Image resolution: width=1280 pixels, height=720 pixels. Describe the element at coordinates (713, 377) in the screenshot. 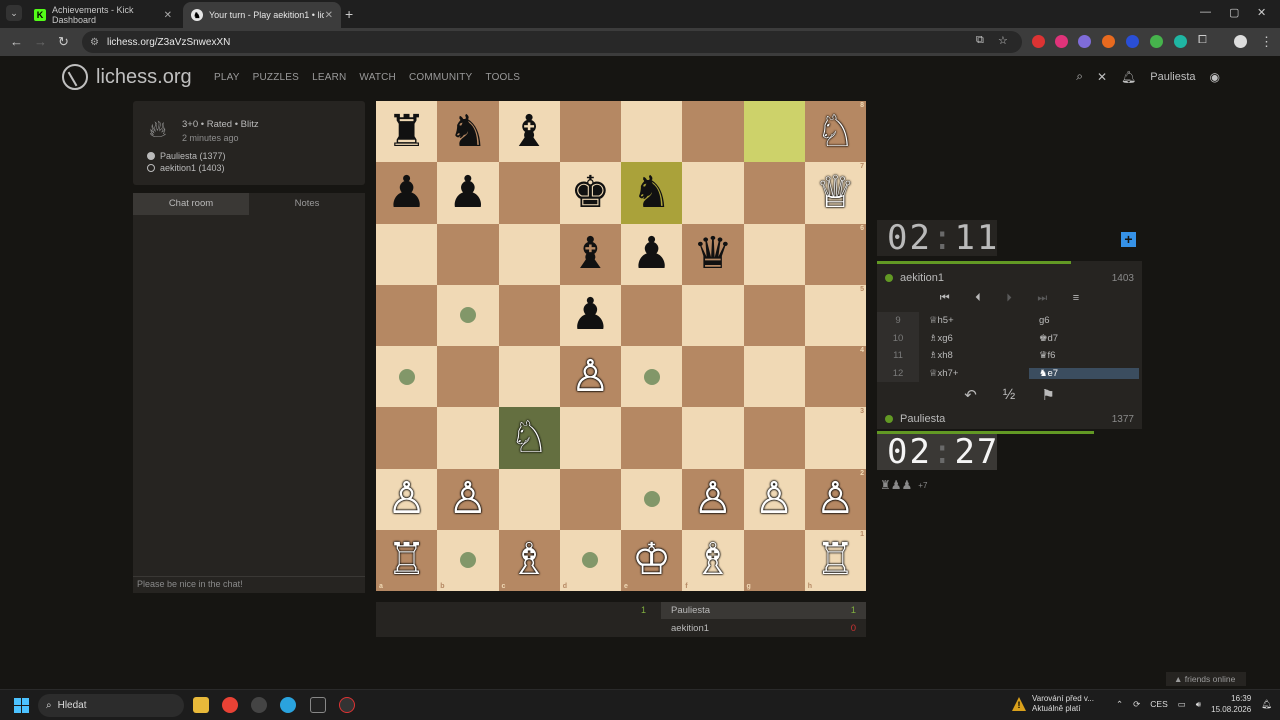

I see `square-f4` at that location.